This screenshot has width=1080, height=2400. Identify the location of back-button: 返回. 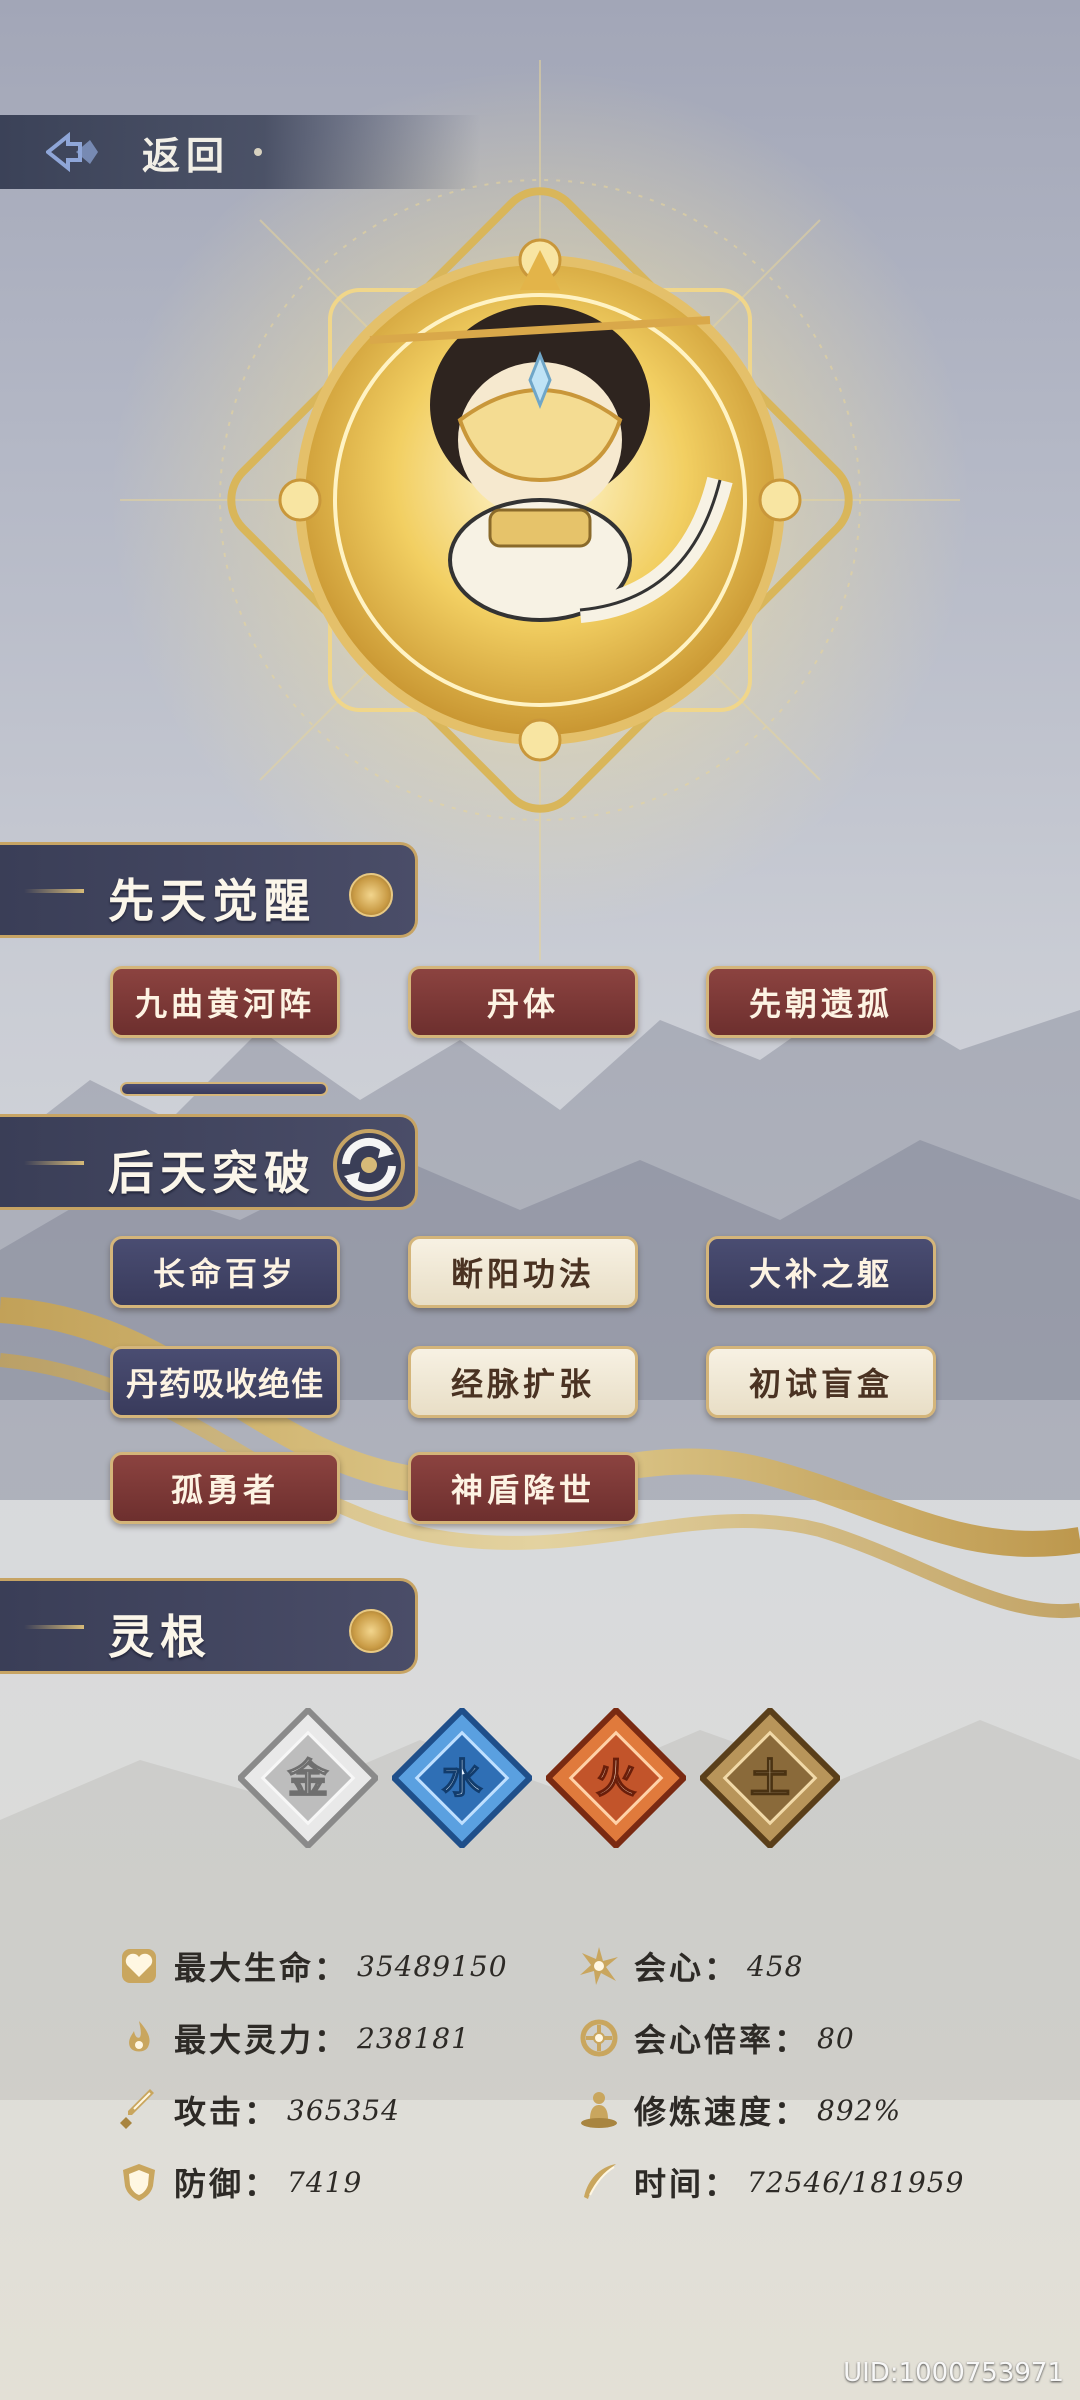
(240, 152).